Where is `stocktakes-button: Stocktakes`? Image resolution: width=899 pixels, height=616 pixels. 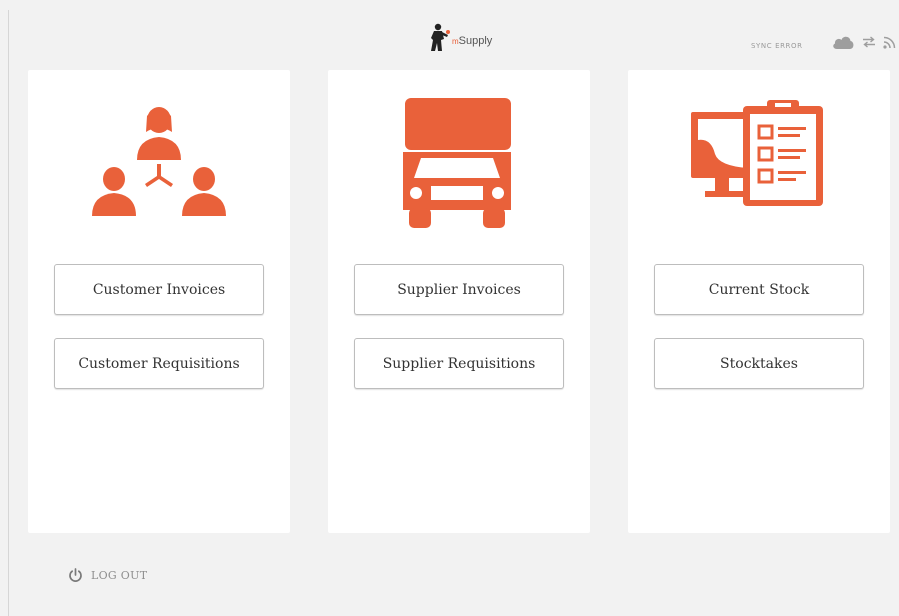 stocktakes-button: Stocktakes is located at coordinates (759, 363).